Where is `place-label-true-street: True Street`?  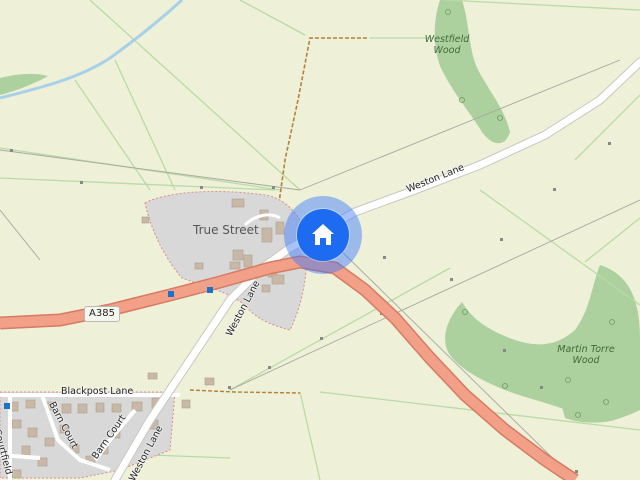
place-label-true-street: True Street is located at coordinates (226, 230).